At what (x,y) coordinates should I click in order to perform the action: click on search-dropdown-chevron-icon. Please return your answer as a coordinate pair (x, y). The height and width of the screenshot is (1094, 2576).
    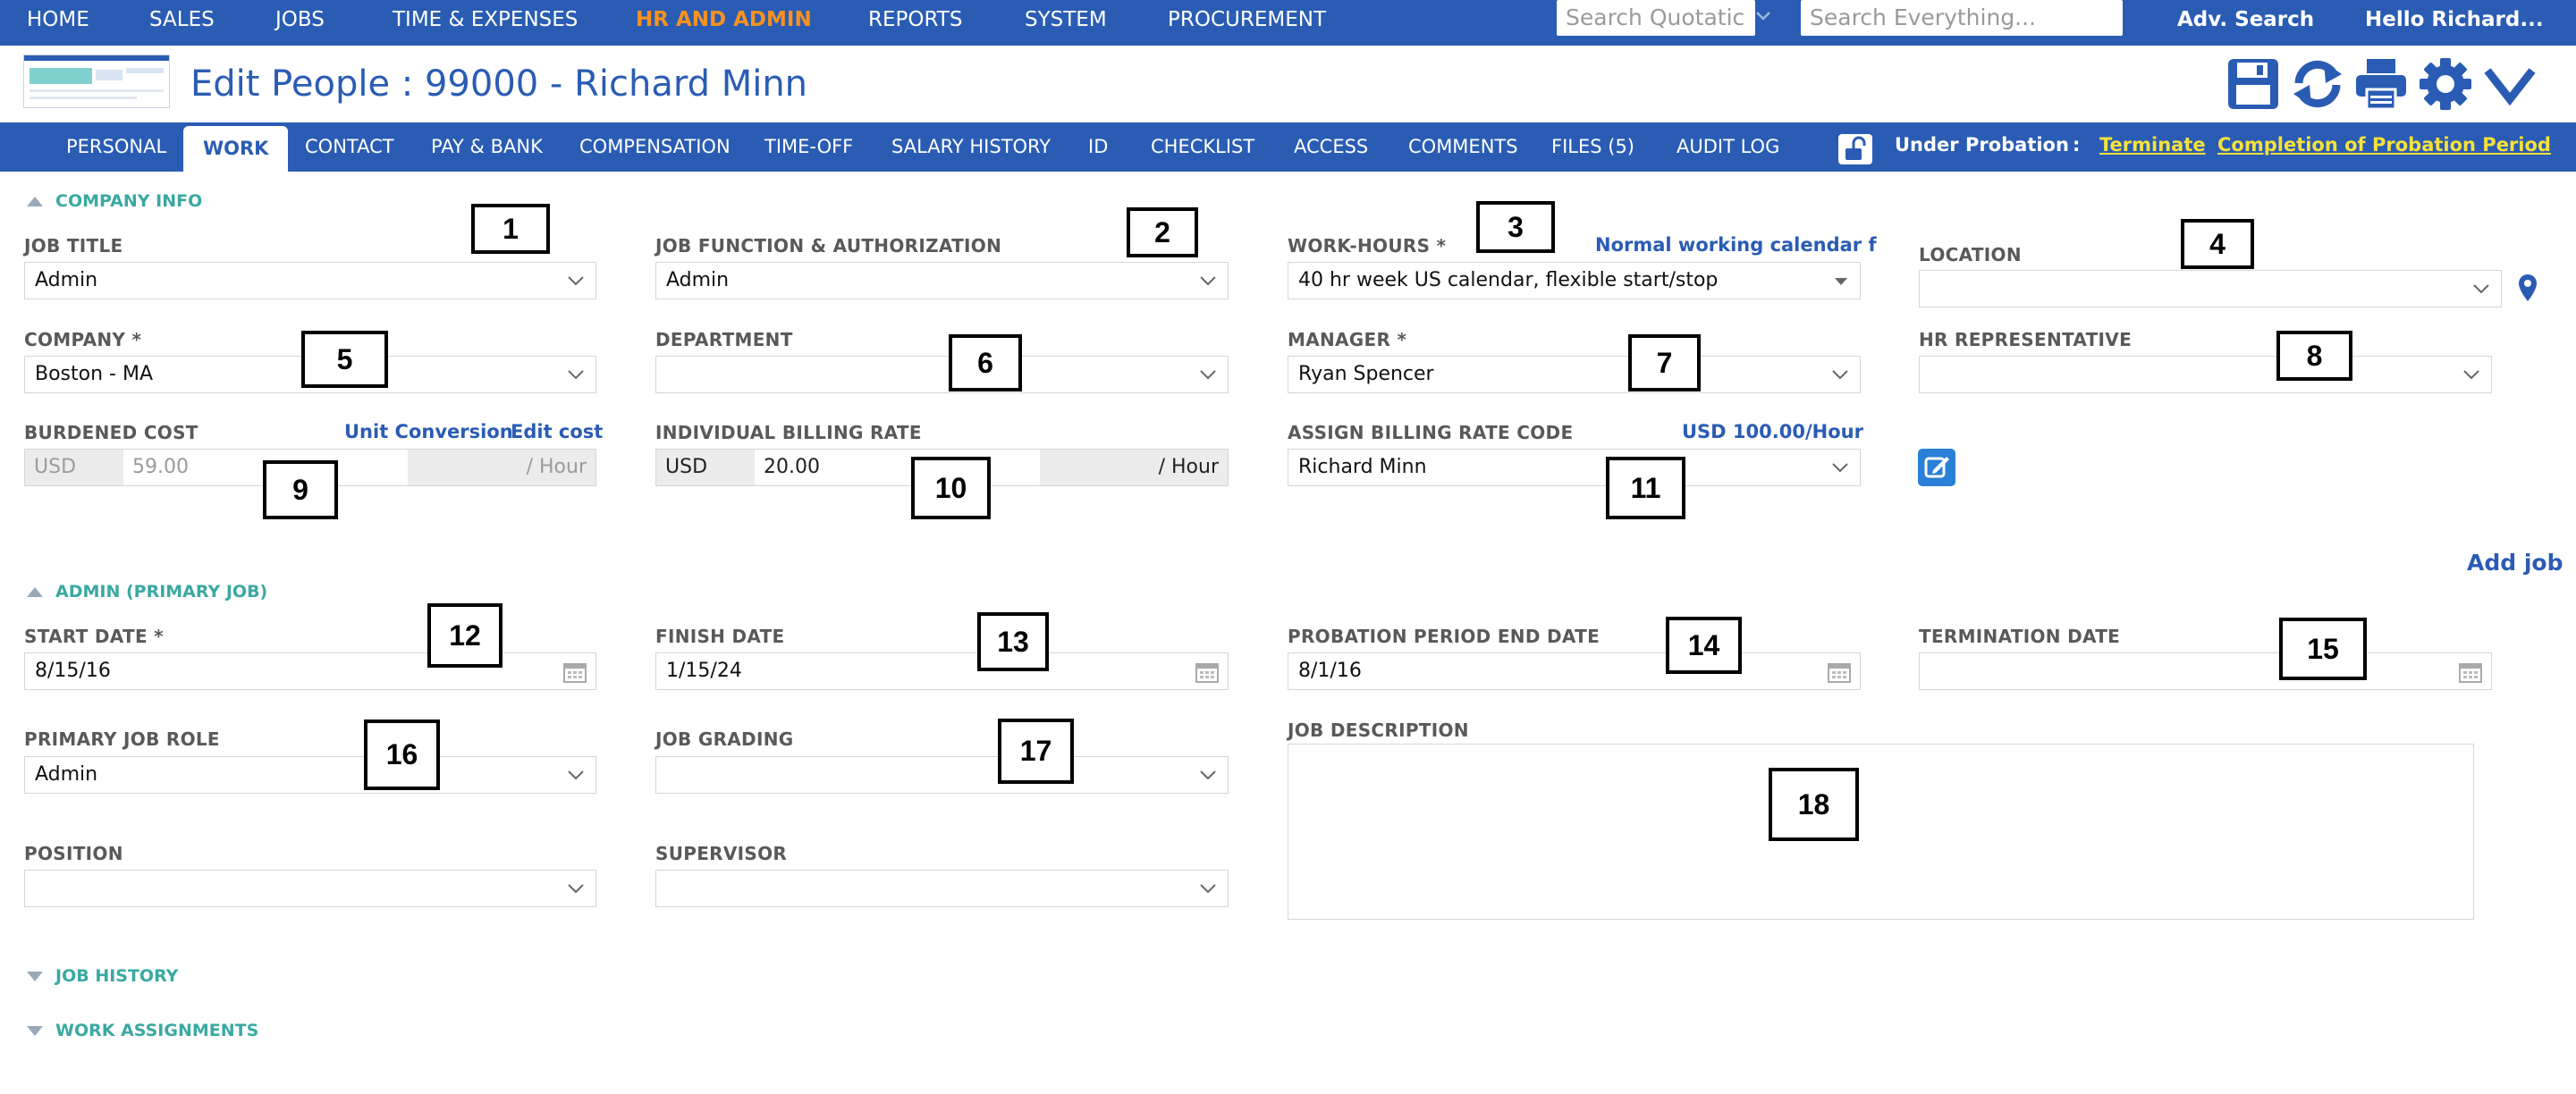
    Looking at the image, I should click on (1763, 16).